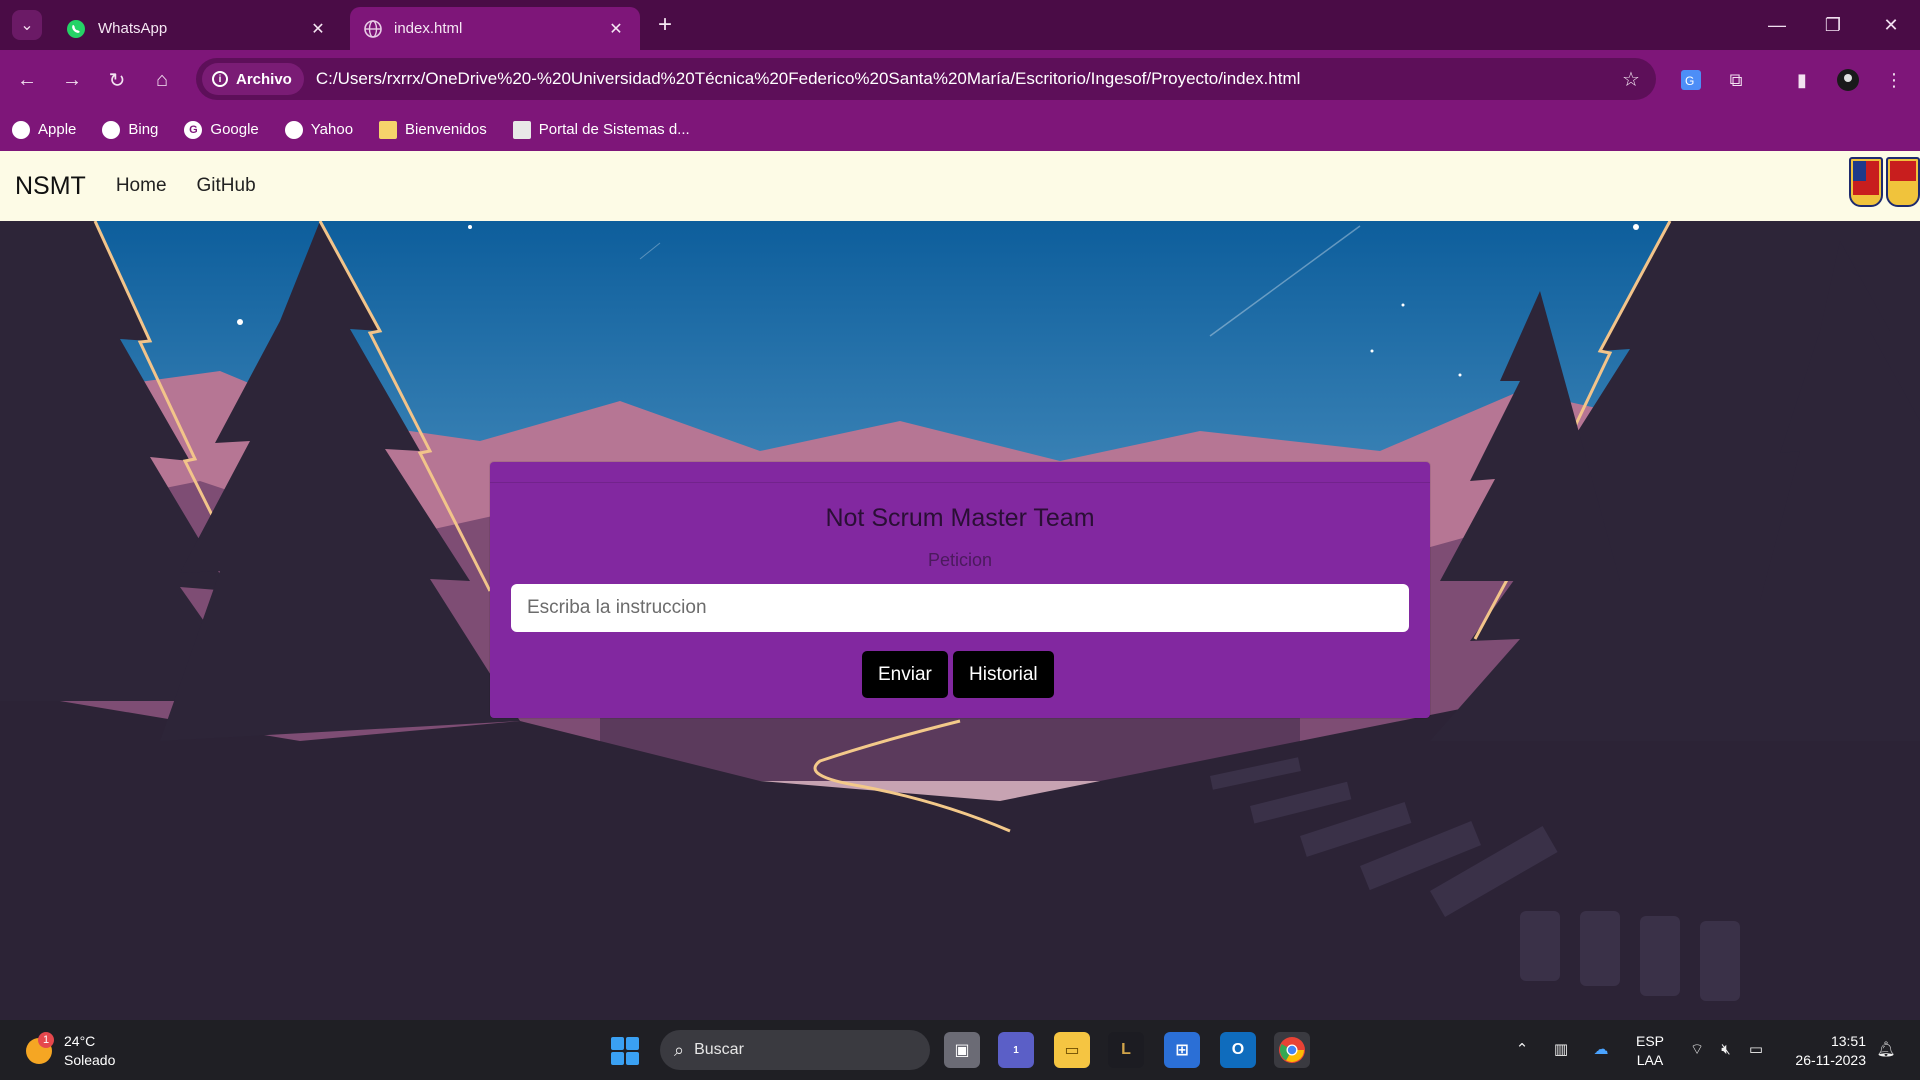 Image resolution: width=1920 pixels, height=1080 pixels. I want to click on svg-text: G, so click(1689, 81).